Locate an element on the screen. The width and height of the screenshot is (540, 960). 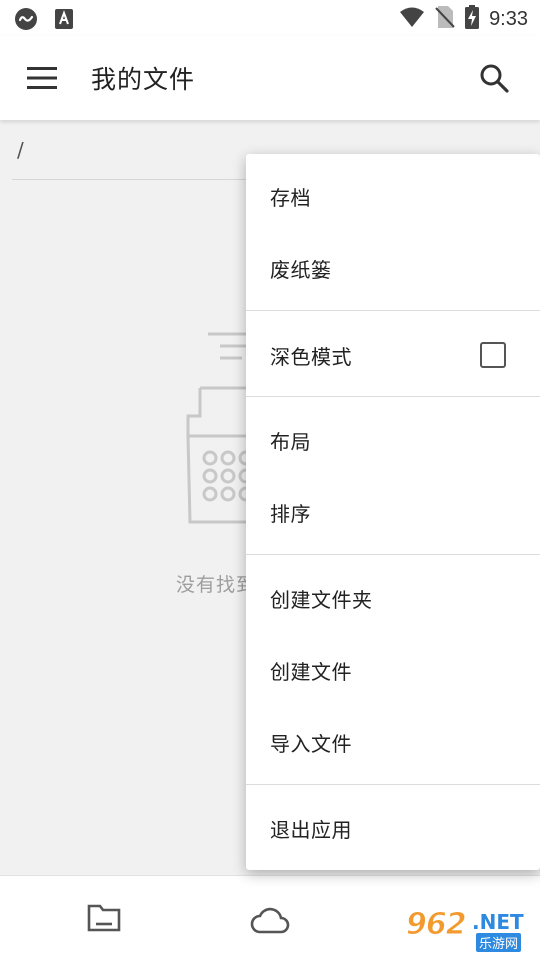
menu-item-label: 退出应用 is located at coordinates (311, 829).